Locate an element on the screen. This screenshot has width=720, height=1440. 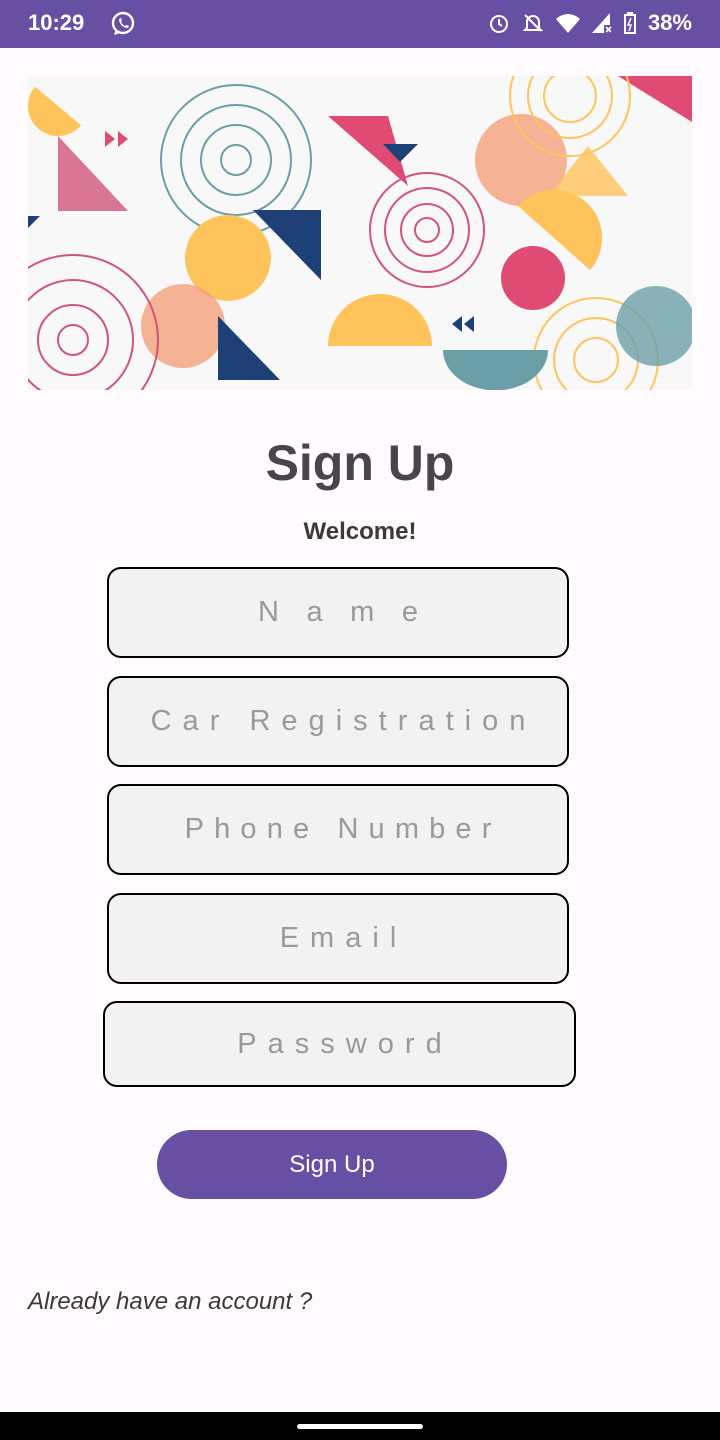
bell-off-icon is located at coordinates (533, 23).